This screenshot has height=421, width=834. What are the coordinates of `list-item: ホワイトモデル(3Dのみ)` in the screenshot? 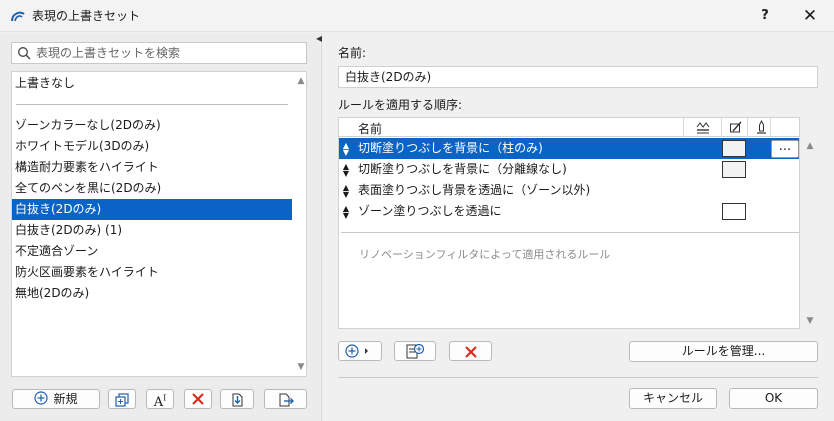 It's located at (152, 146).